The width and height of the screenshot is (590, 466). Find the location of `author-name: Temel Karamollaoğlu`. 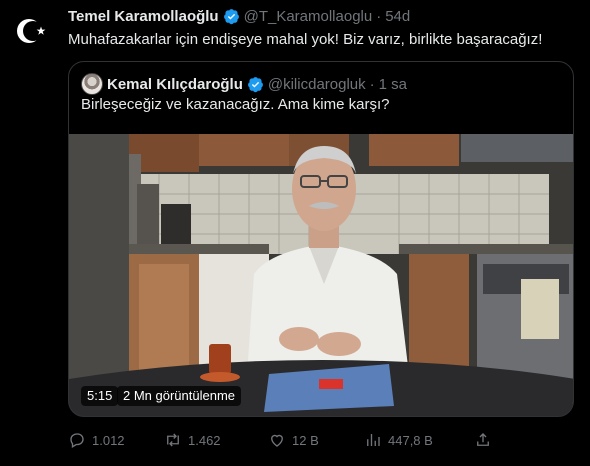

author-name: Temel Karamollaoğlu is located at coordinates (143, 16).